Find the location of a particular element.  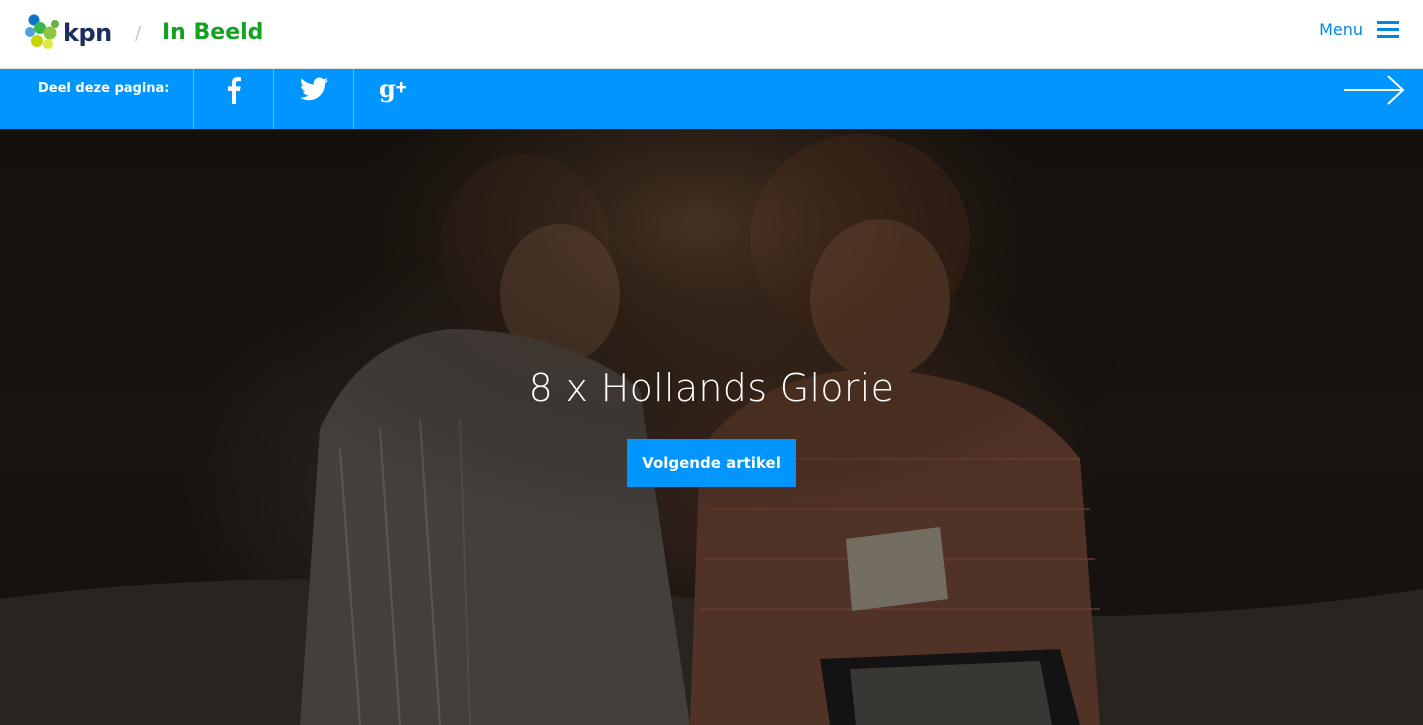

kpn-wordmark: kpn is located at coordinates (87, 33).